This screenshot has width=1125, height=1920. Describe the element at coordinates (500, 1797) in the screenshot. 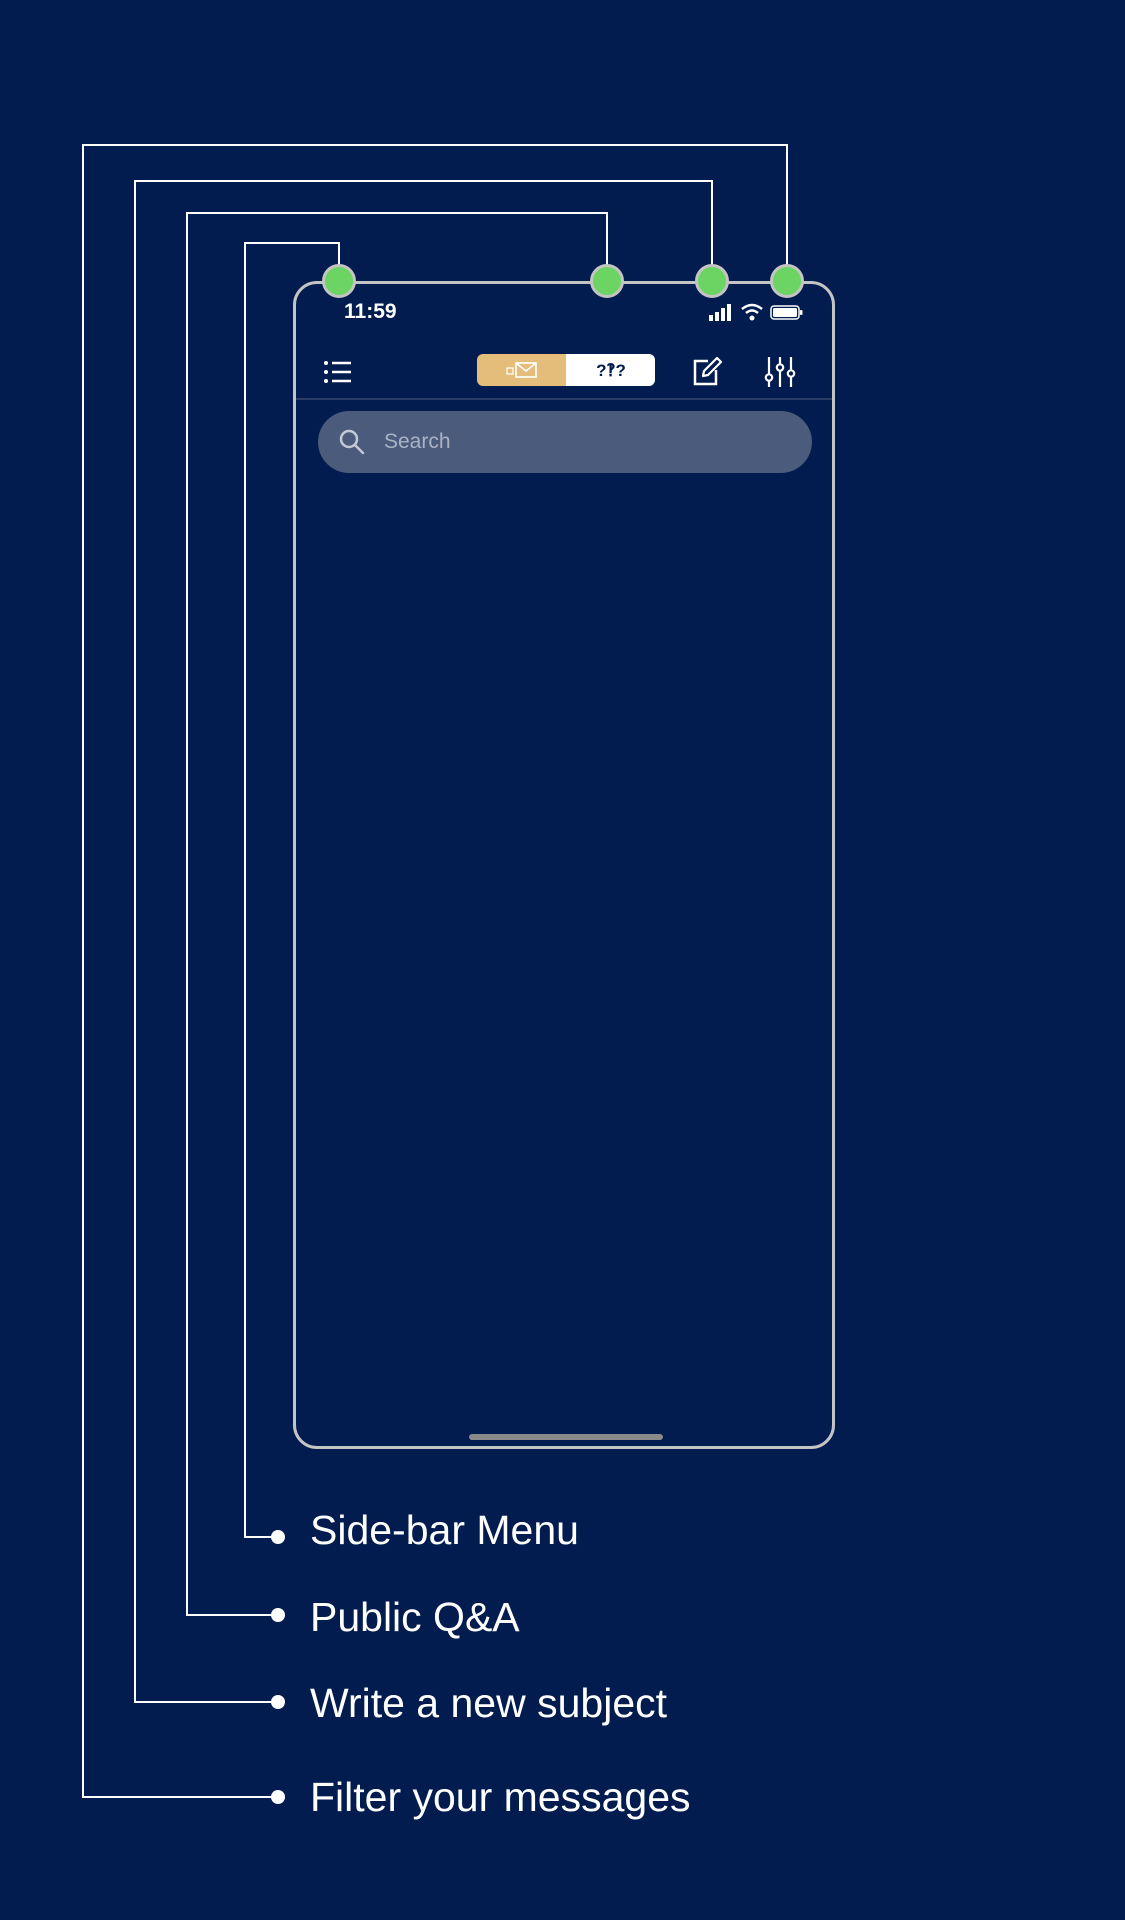

I see `callout-filter-messages: Filter your messages` at that location.